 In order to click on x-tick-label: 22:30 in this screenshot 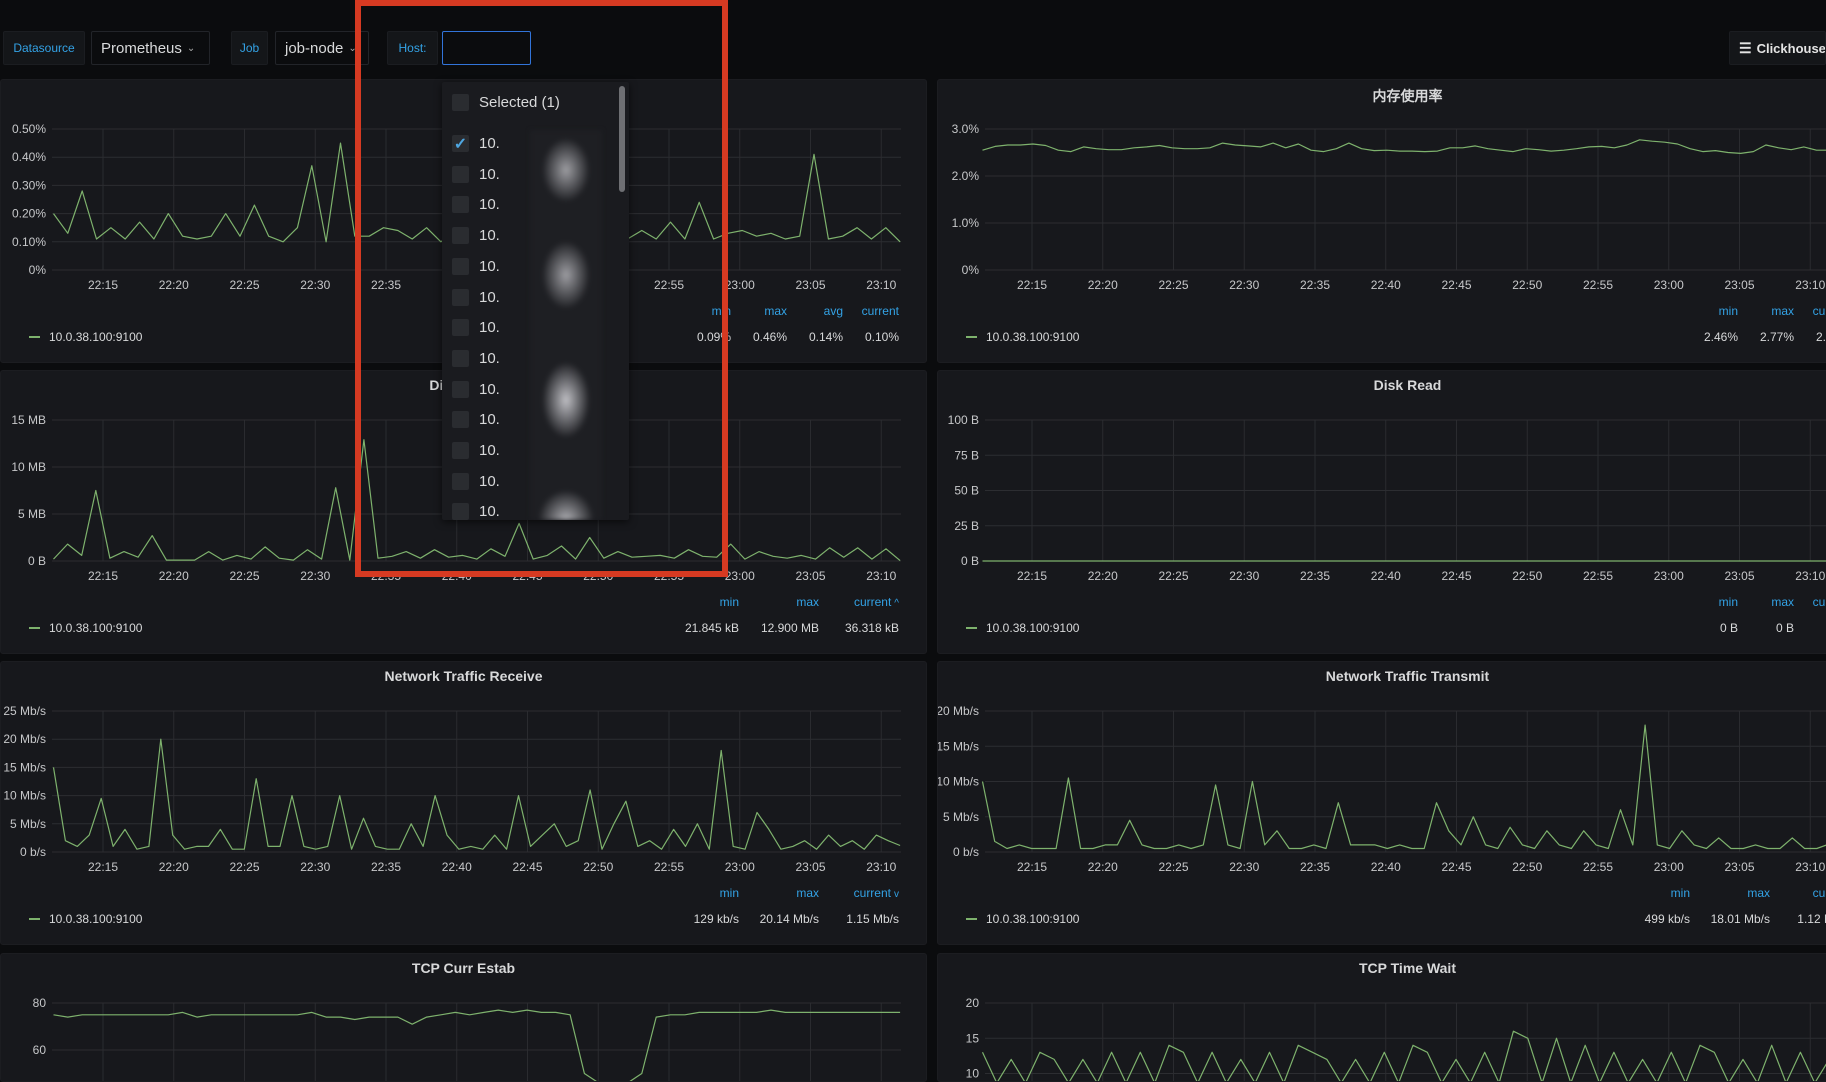, I will do `click(315, 285)`.